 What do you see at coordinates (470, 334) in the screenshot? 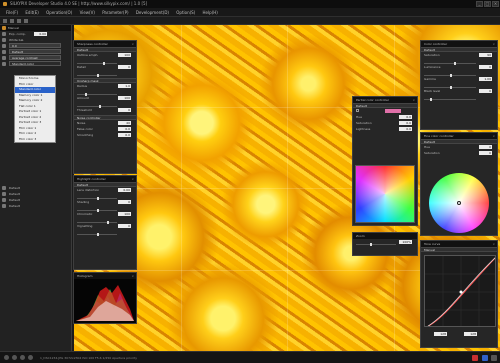
I see `output-value: 128` at bounding box center [470, 334].